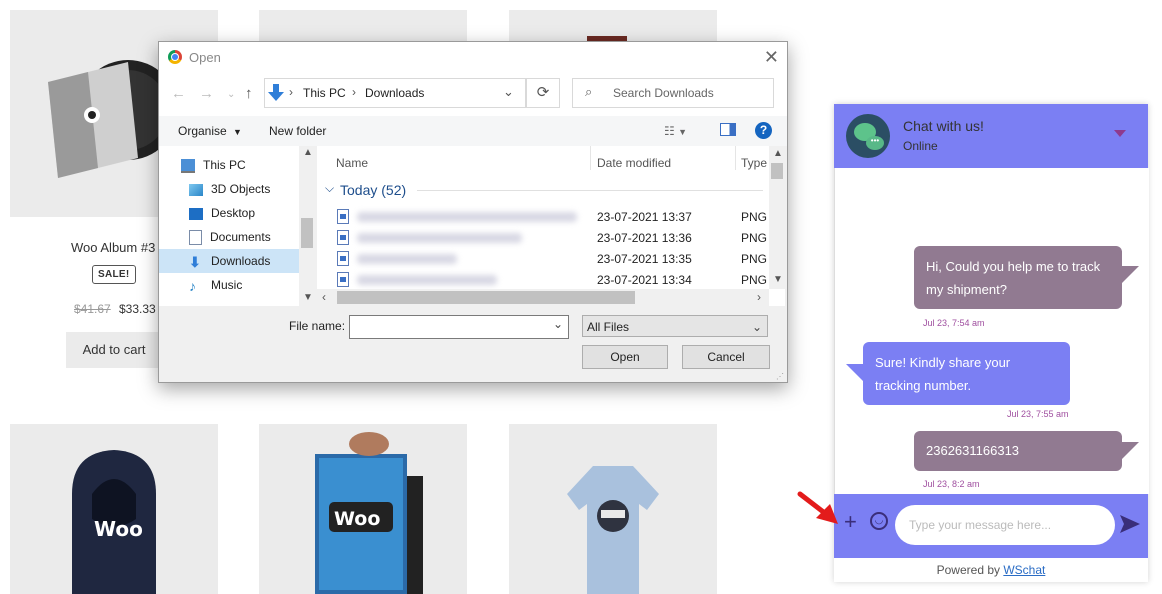  I want to click on tree-item-music: ♪ Music, so click(248, 285).